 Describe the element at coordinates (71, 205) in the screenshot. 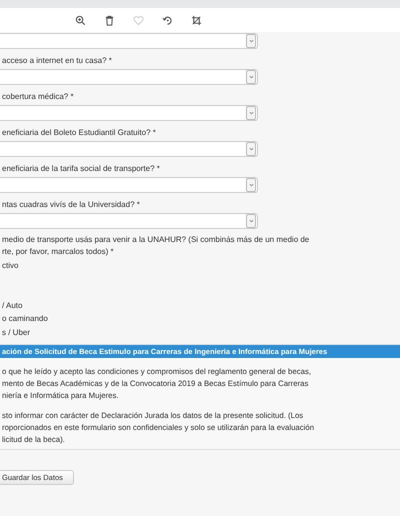

I see `question-label: ntas cuadras vivís de la Universidad? *` at that location.